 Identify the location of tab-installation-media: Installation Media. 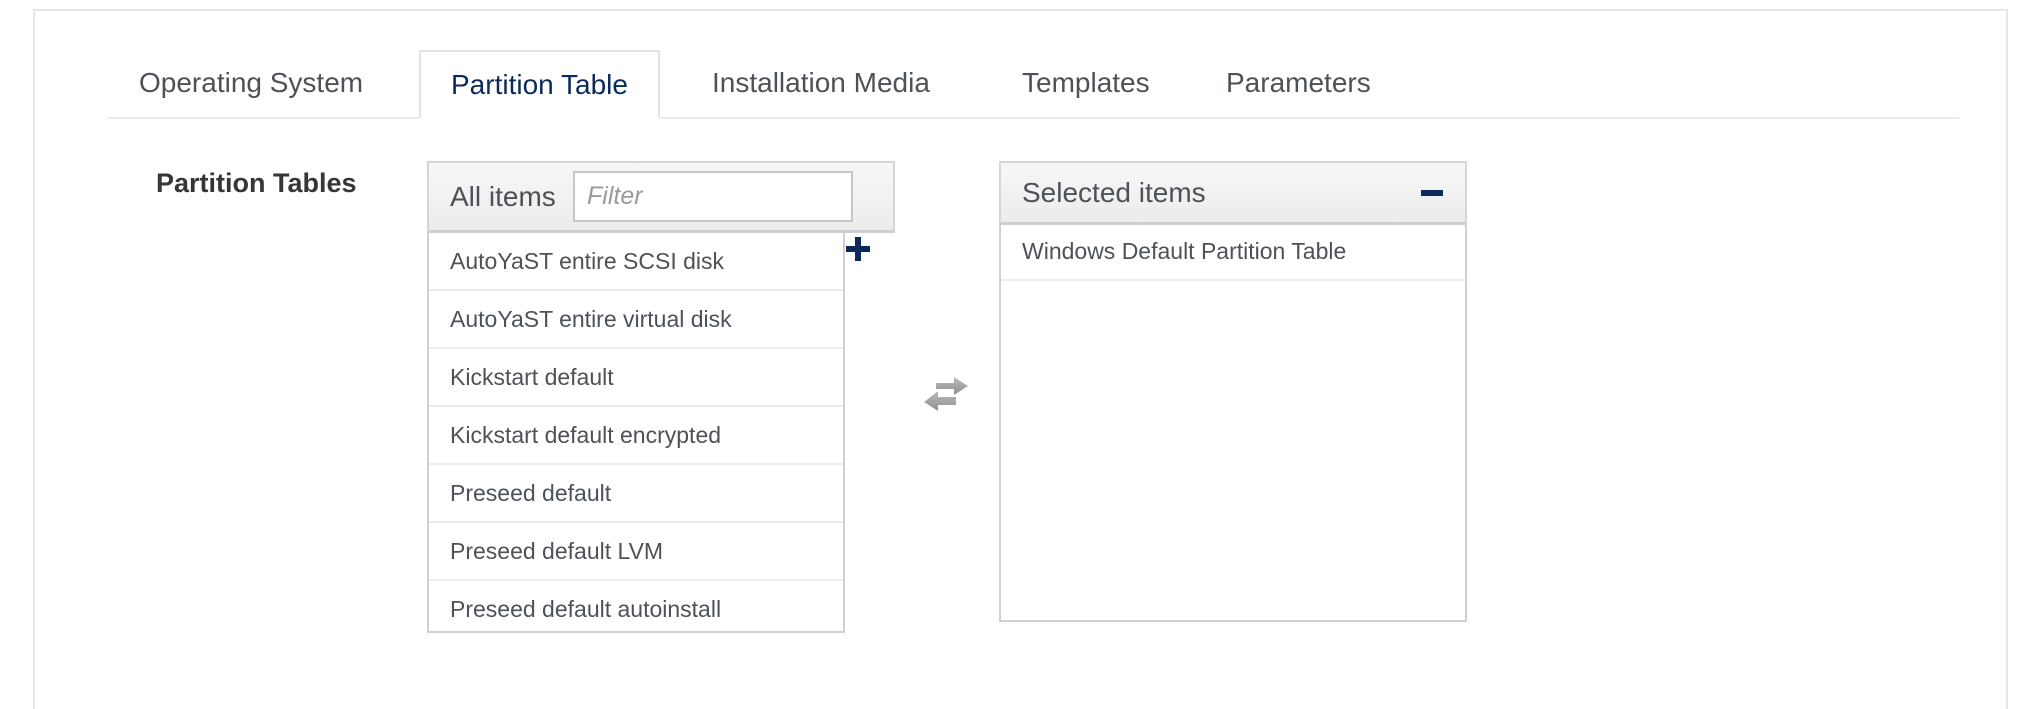
(821, 84).